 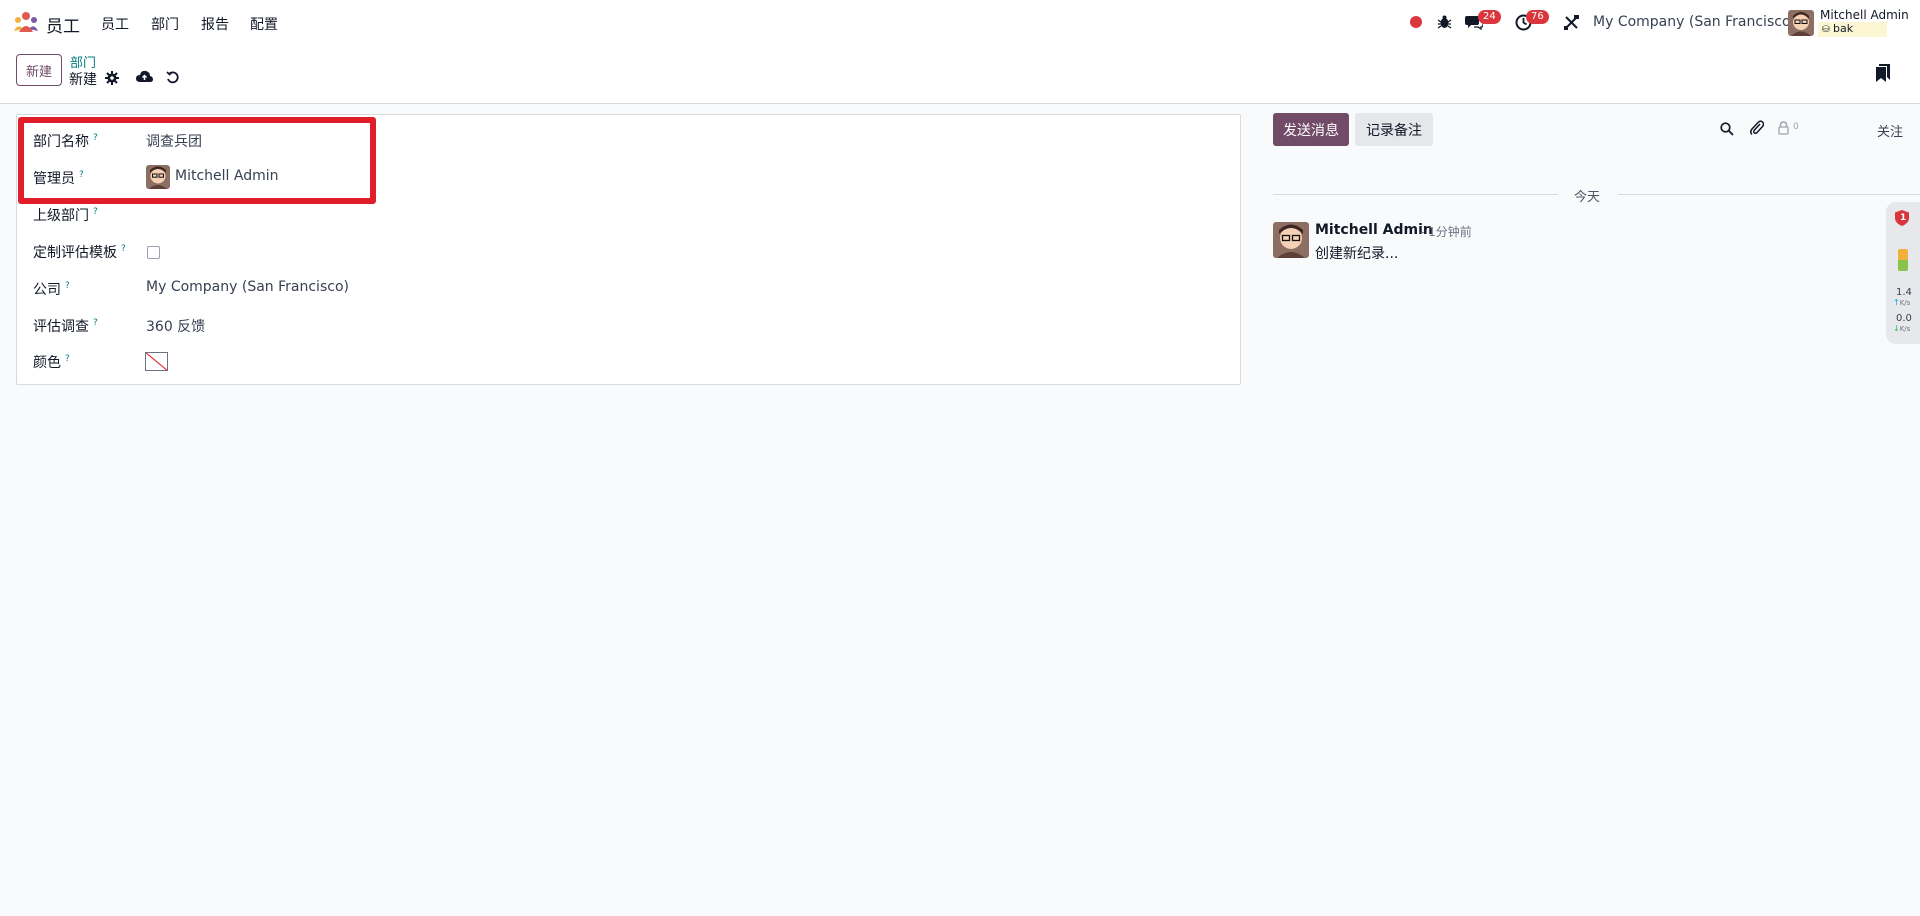 I want to click on message-time: - 1分钟前, so click(x=1446, y=232).